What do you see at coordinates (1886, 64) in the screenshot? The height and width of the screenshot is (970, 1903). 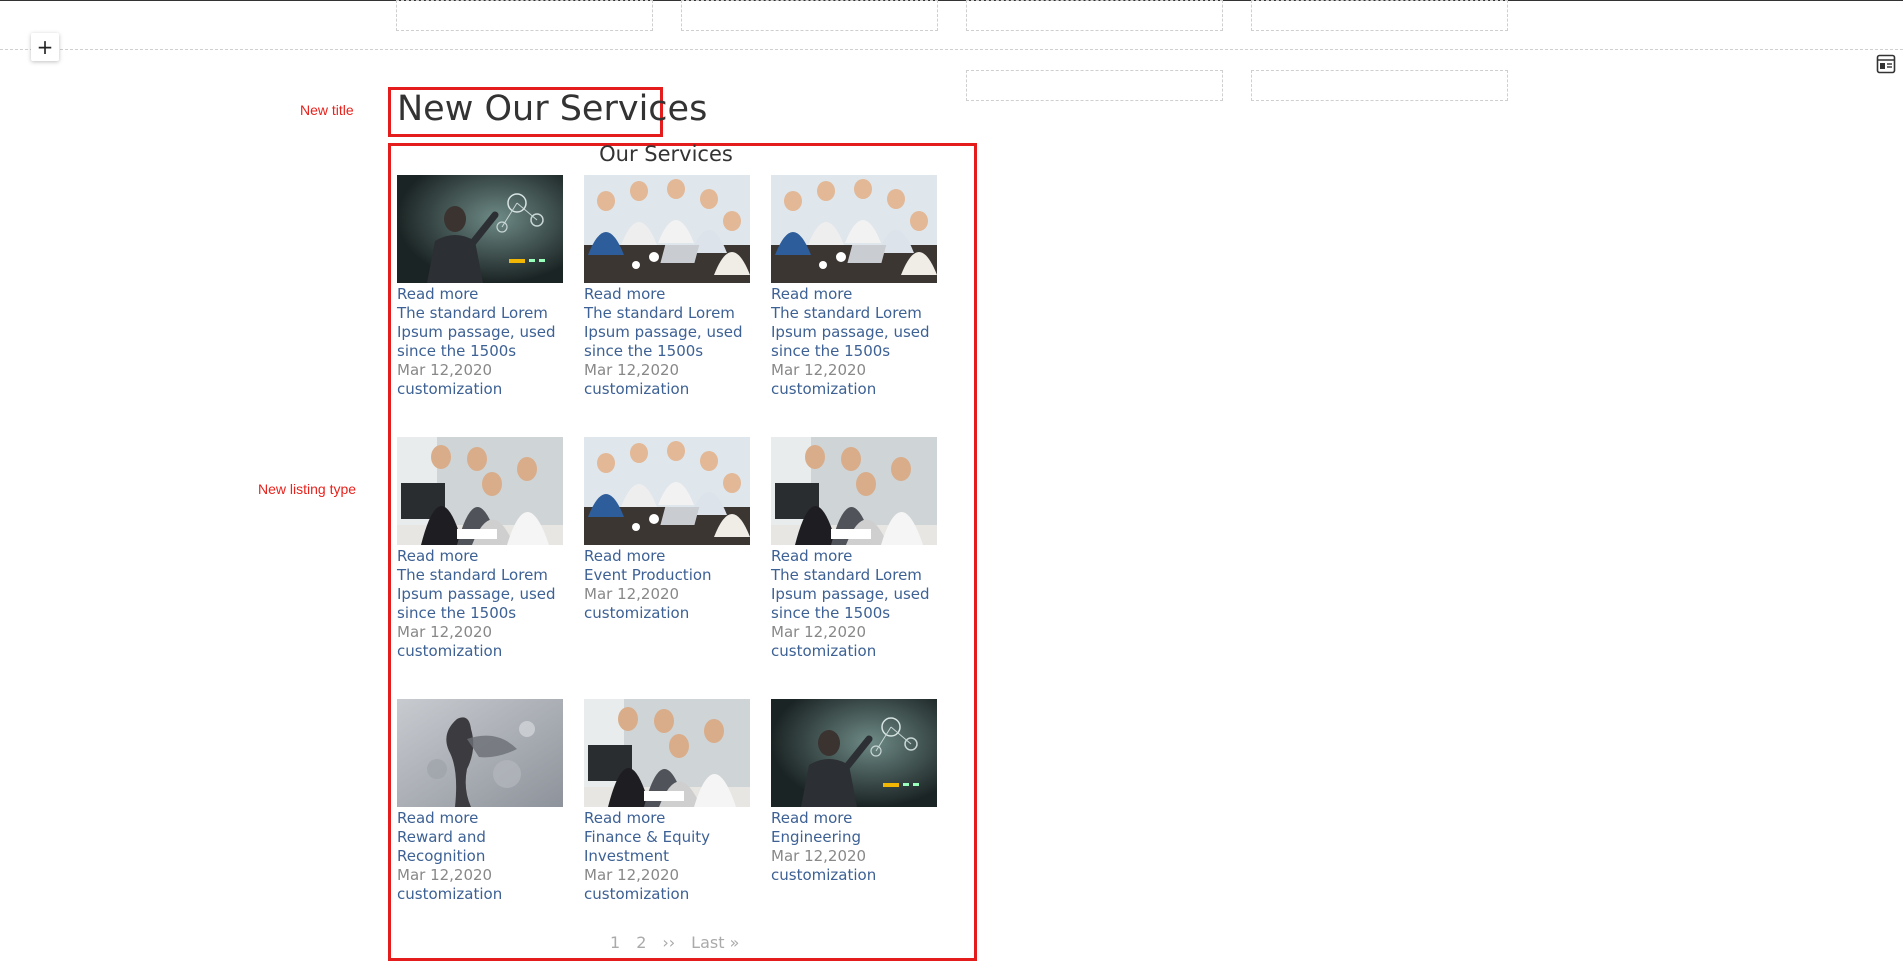 I see `layout-panel-icon` at bounding box center [1886, 64].